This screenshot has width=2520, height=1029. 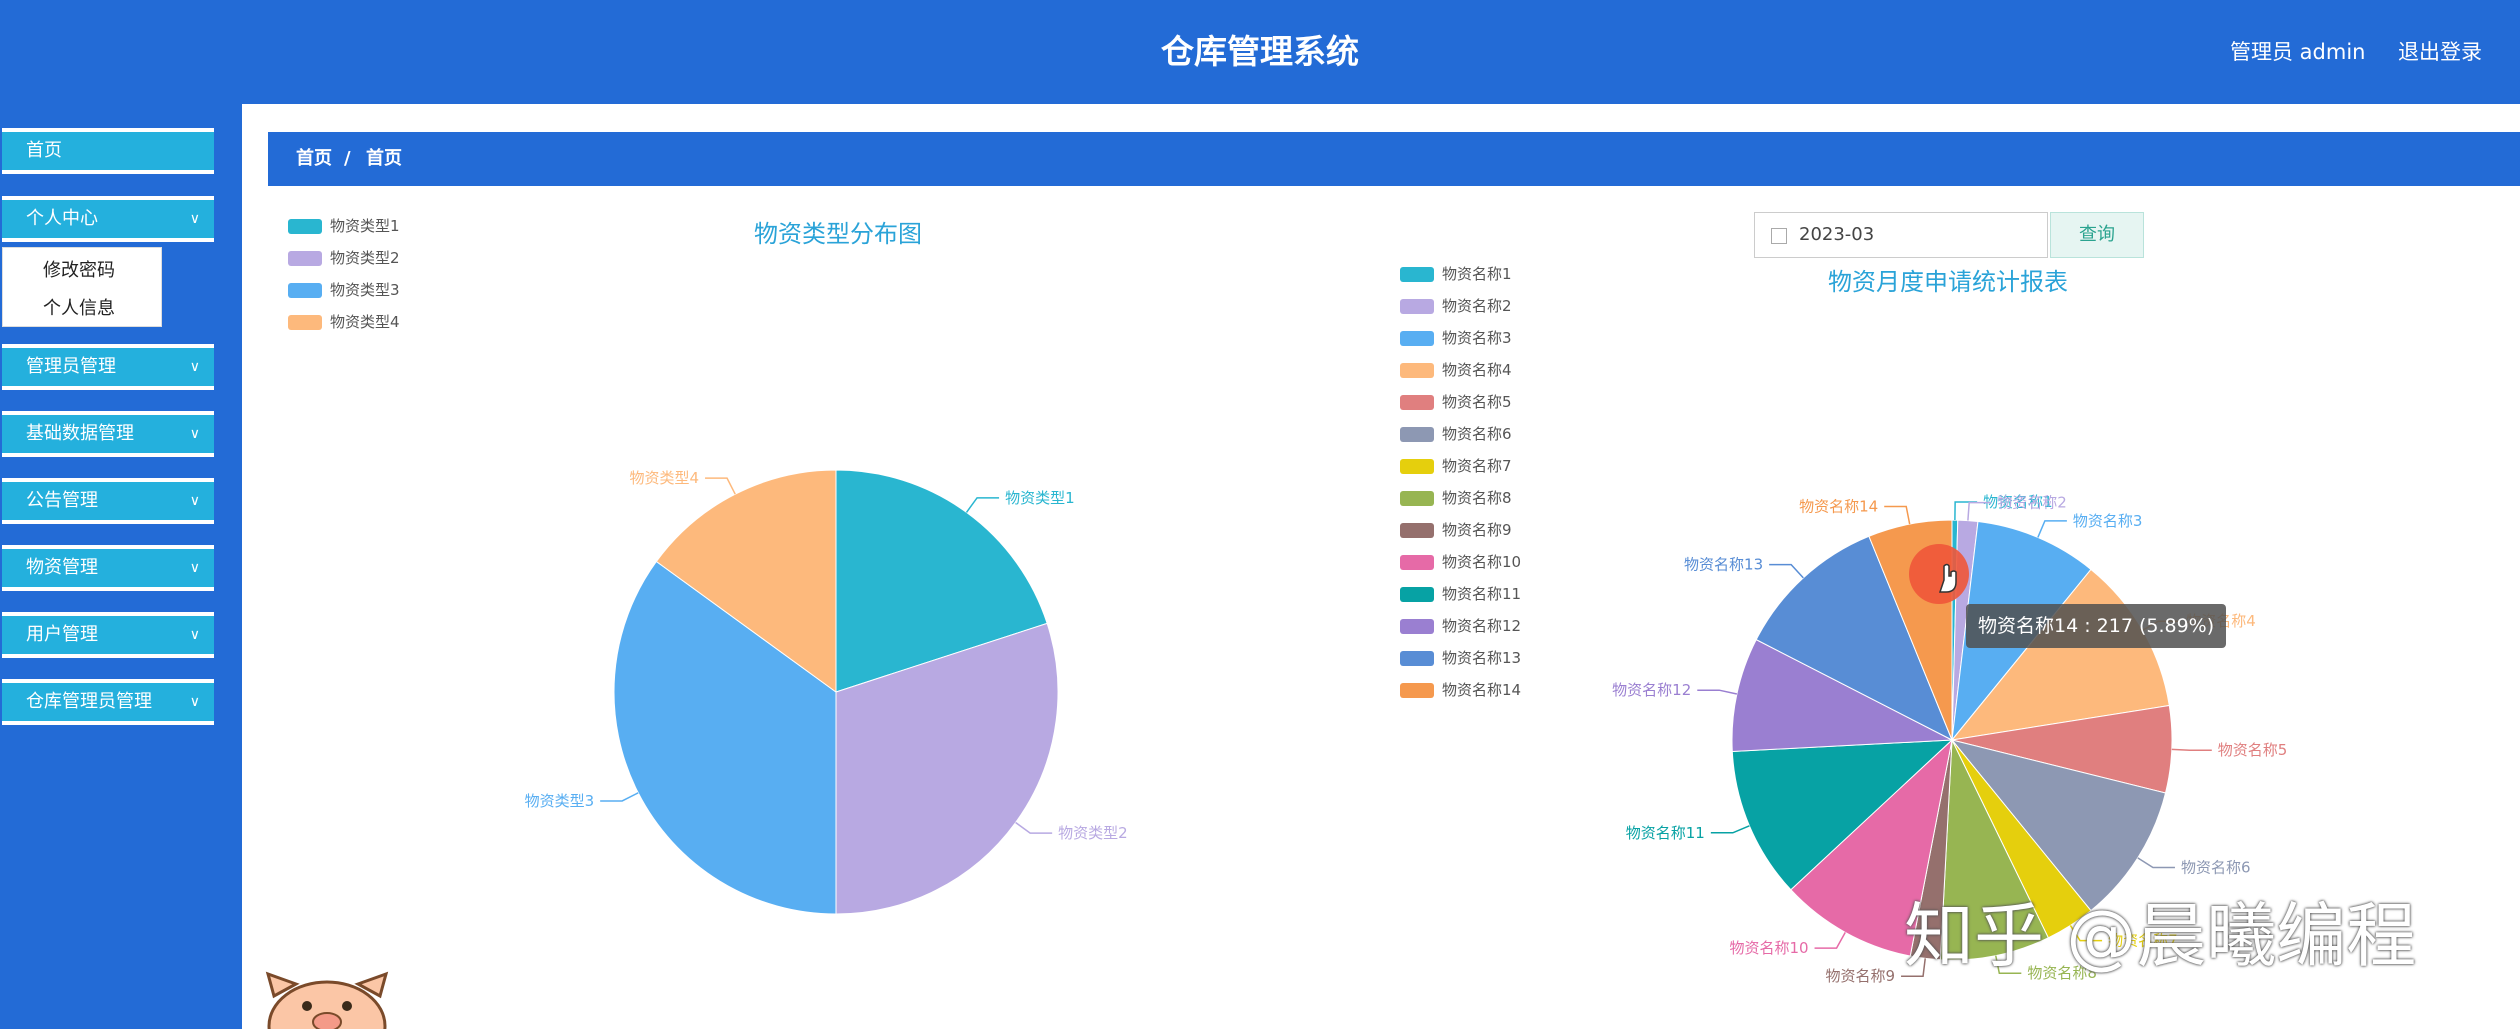 What do you see at coordinates (2160, 936) in the screenshot?
I see `watermark: 知乎 @晨曦编程` at bounding box center [2160, 936].